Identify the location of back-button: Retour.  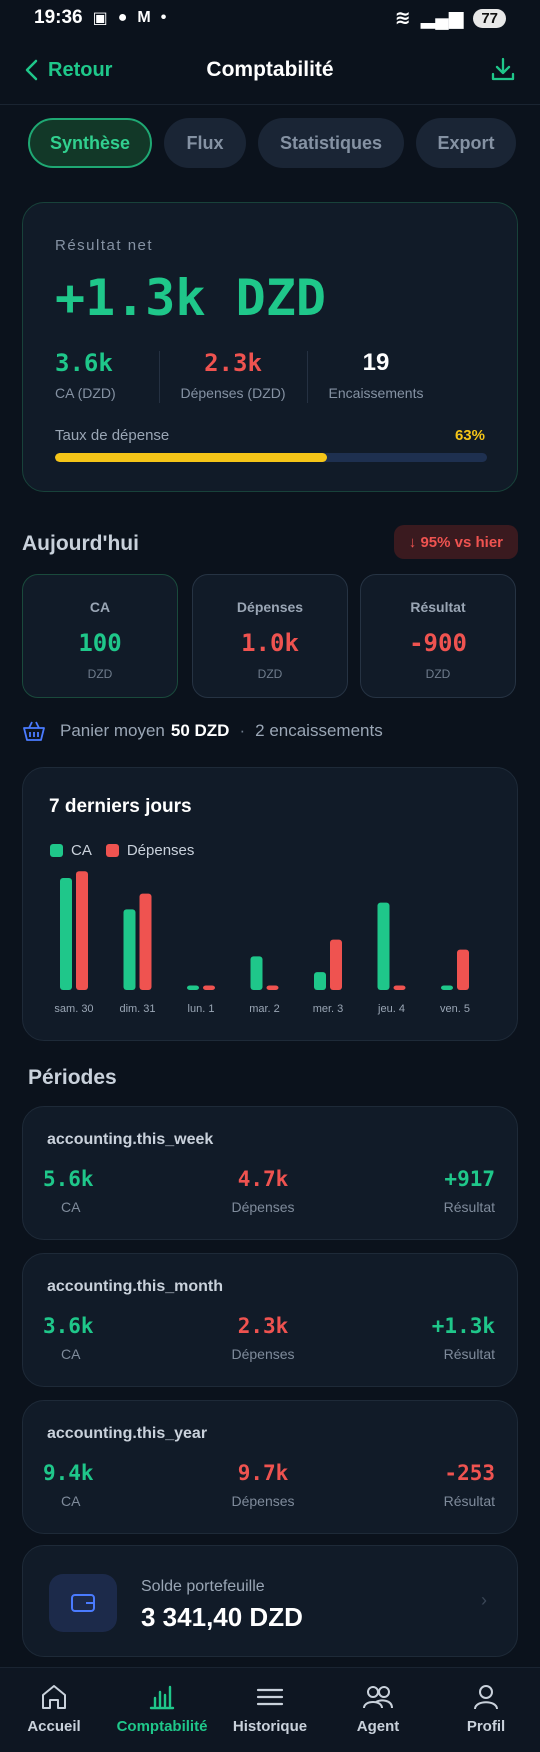
(68, 70).